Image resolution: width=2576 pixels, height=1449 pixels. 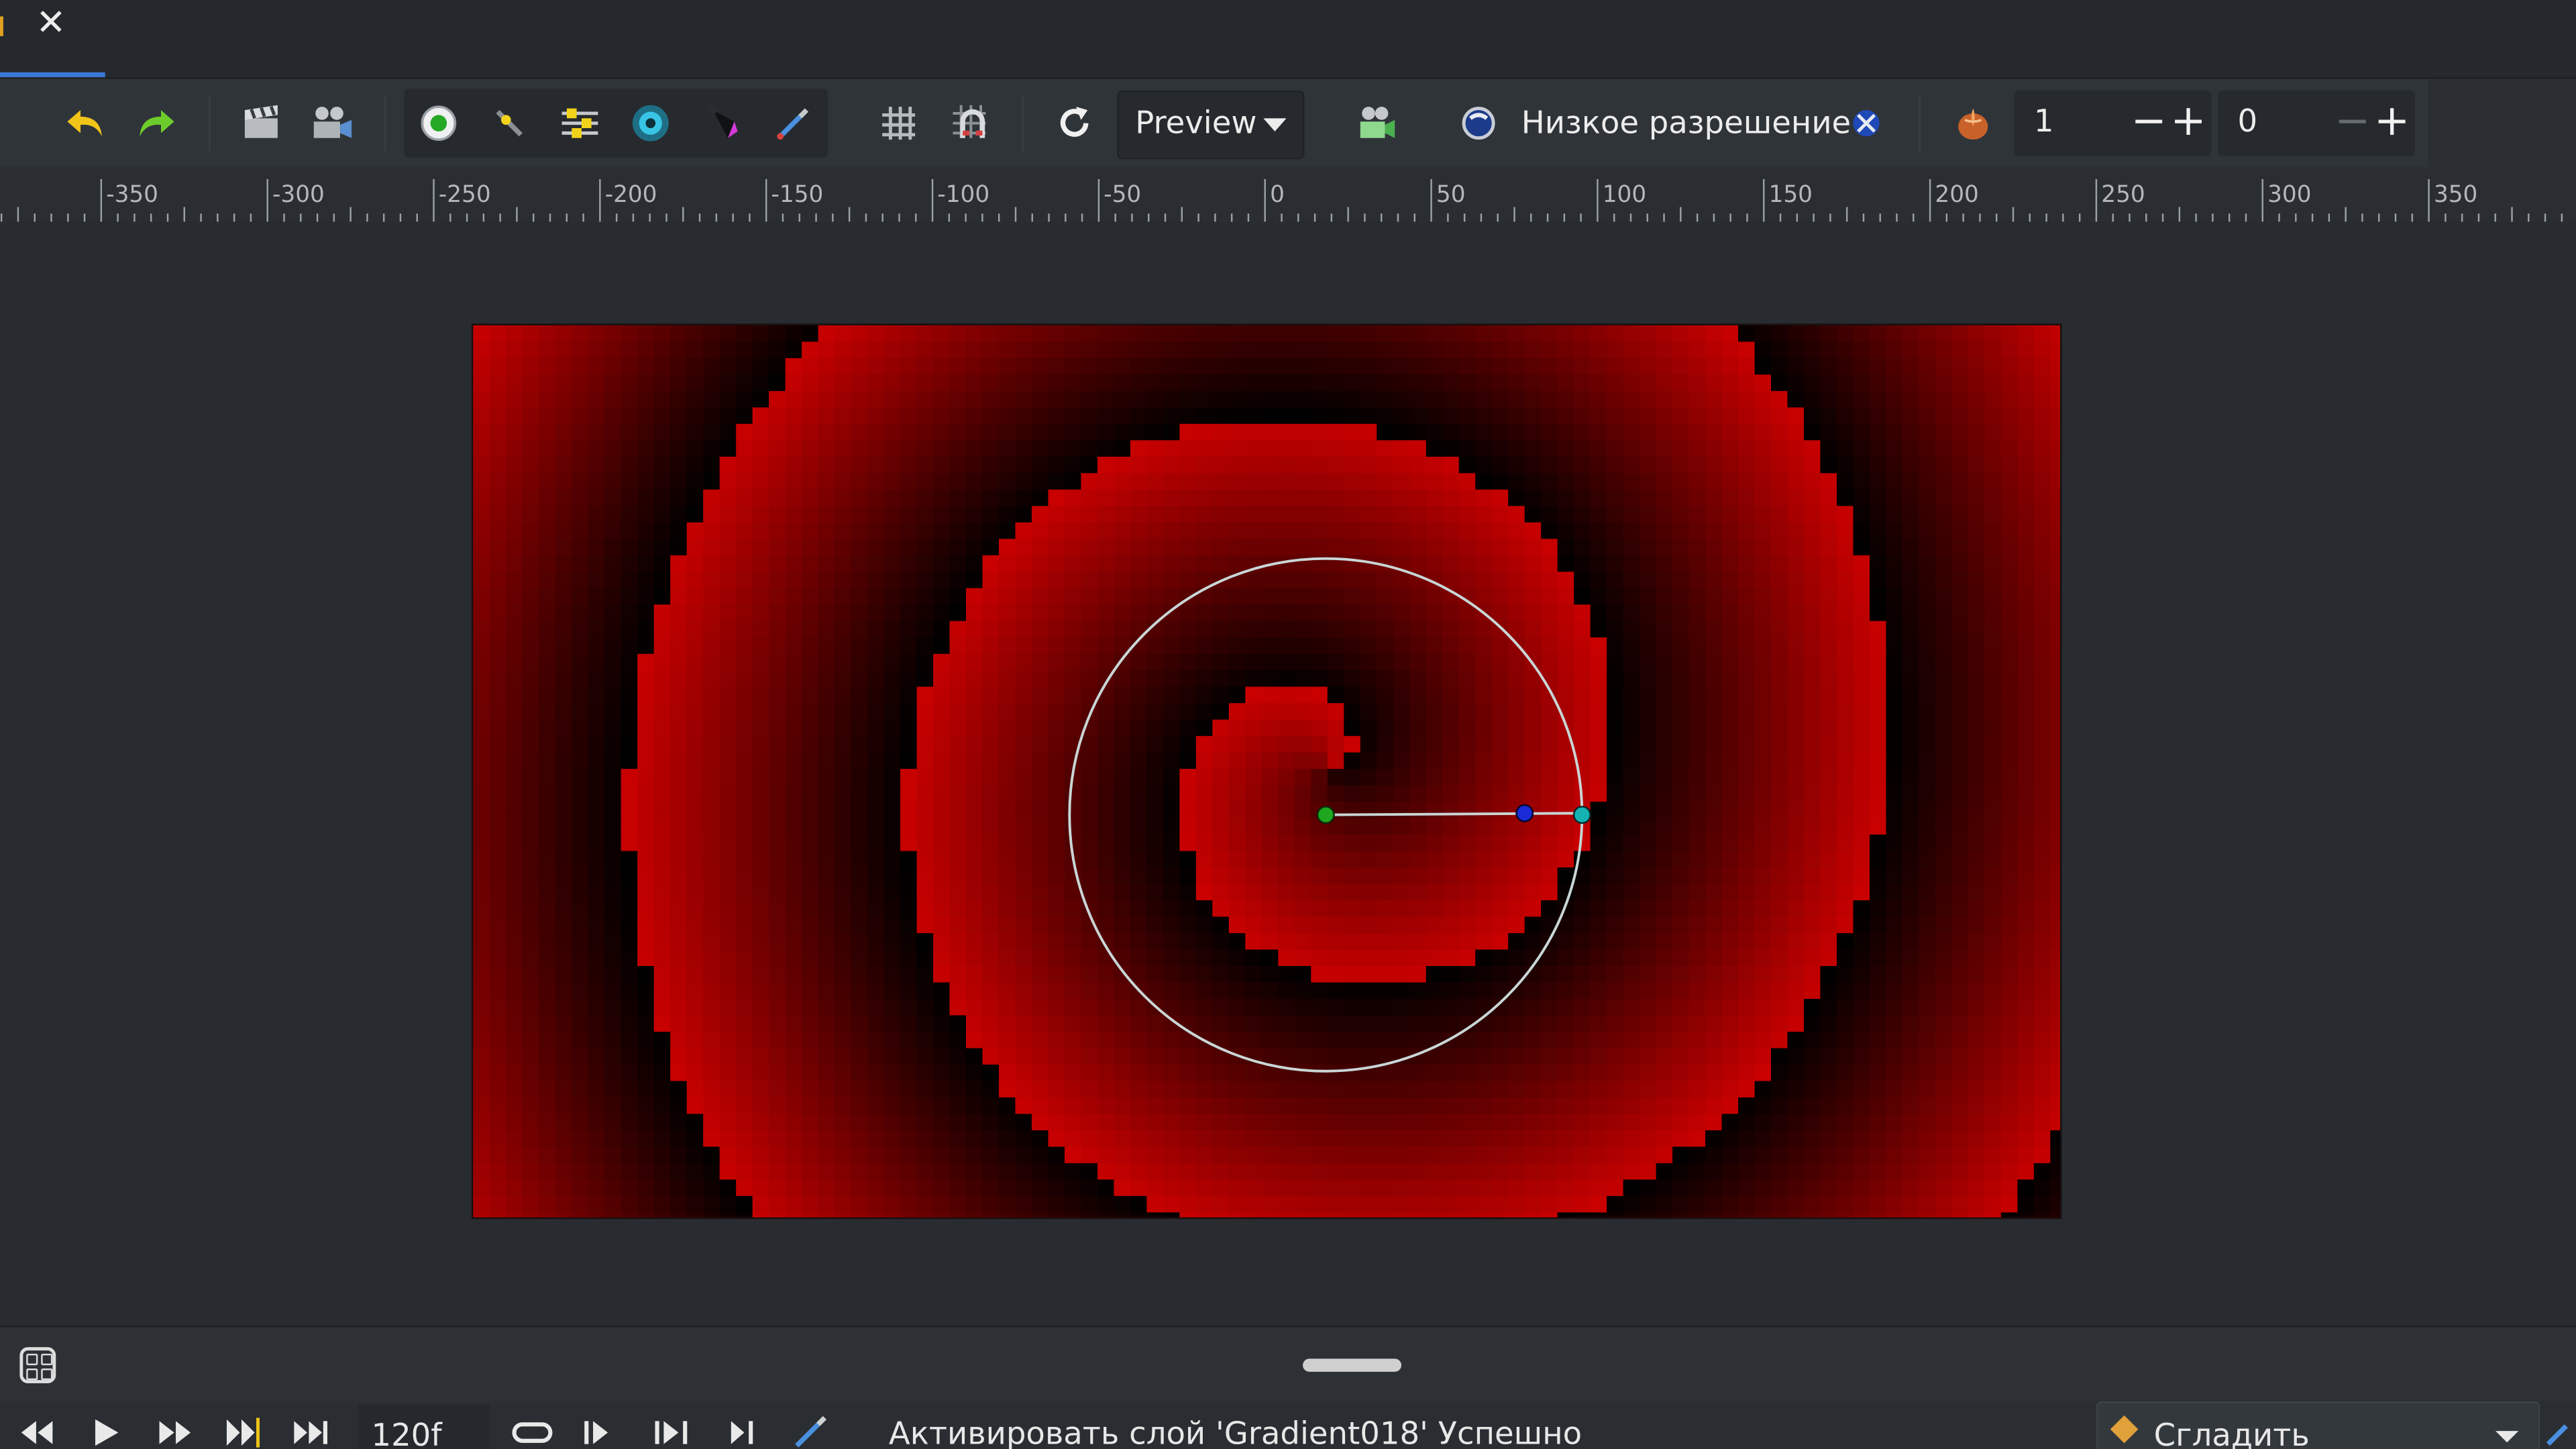 What do you see at coordinates (1235, 1432) in the screenshot?
I see `status-message: Активировать слой 'Gradient018' Успешно` at bounding box center [1235, 1432].